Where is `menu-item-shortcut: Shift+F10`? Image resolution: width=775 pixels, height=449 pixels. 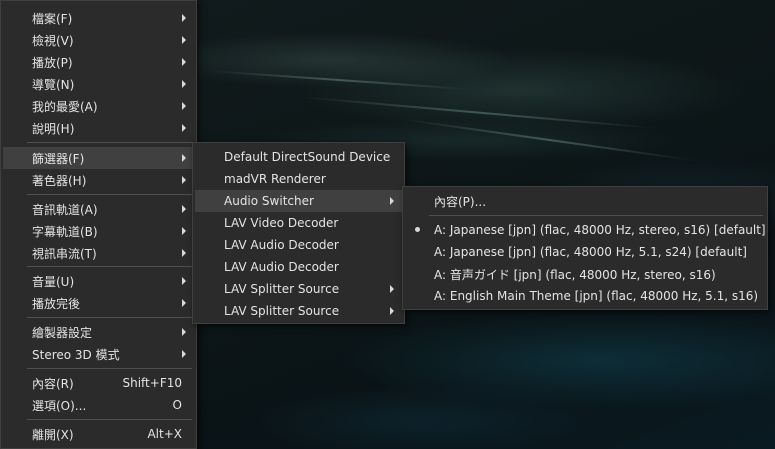 menu-item-shortcut: Shift+F10 is located at coordinates (152, 383).